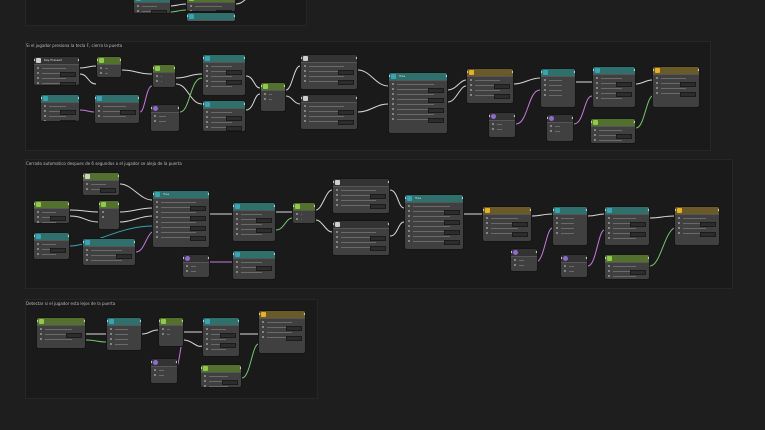 The image size is (765, 430). I want to click on graph-node-a13: Tree, so click(418, 103).